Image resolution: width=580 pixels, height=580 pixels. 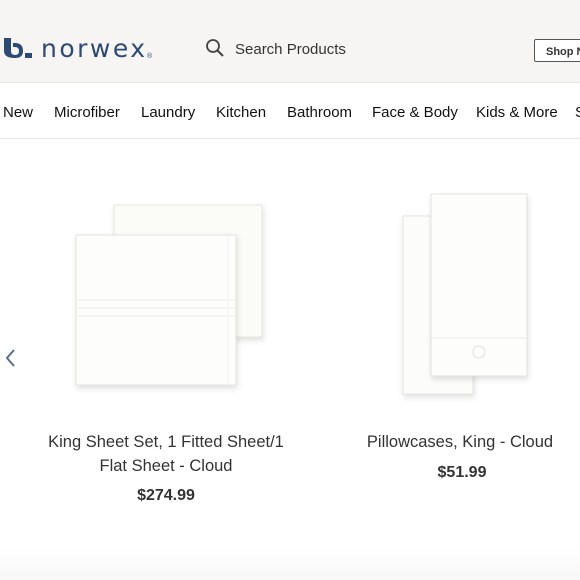 What do you see at coordinates (170, 295) in the screenshot?
I see `king-sheet-set-image` at bounding box center [170, 295].